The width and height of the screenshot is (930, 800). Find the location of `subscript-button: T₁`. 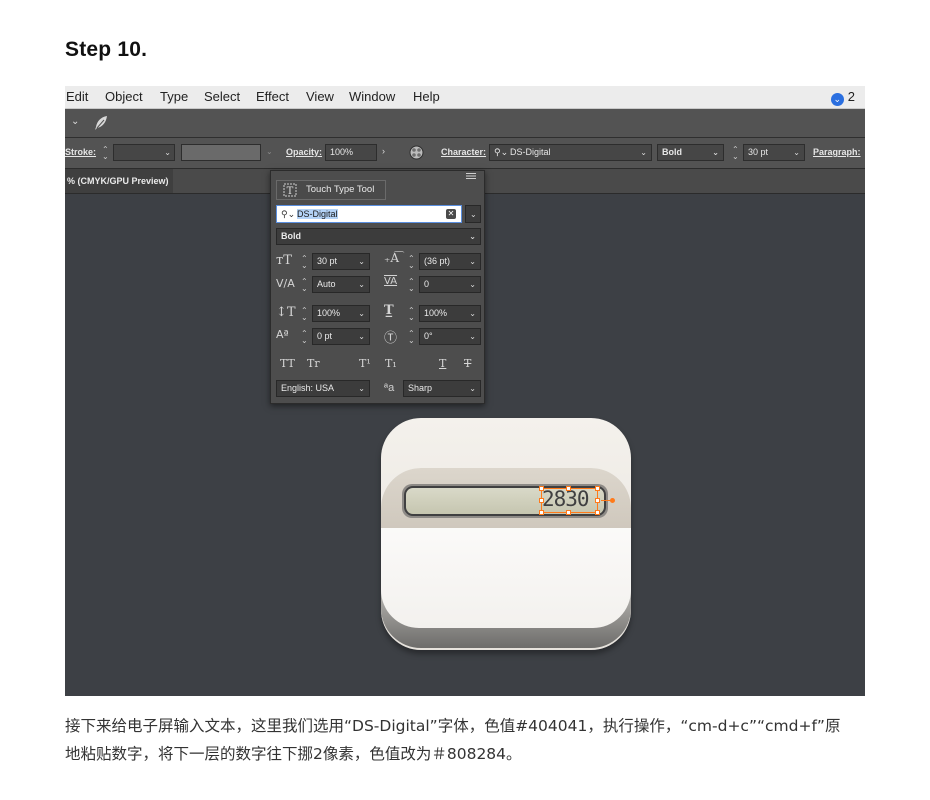

subscript-button: T₁ is located at coordinates (391, 363).